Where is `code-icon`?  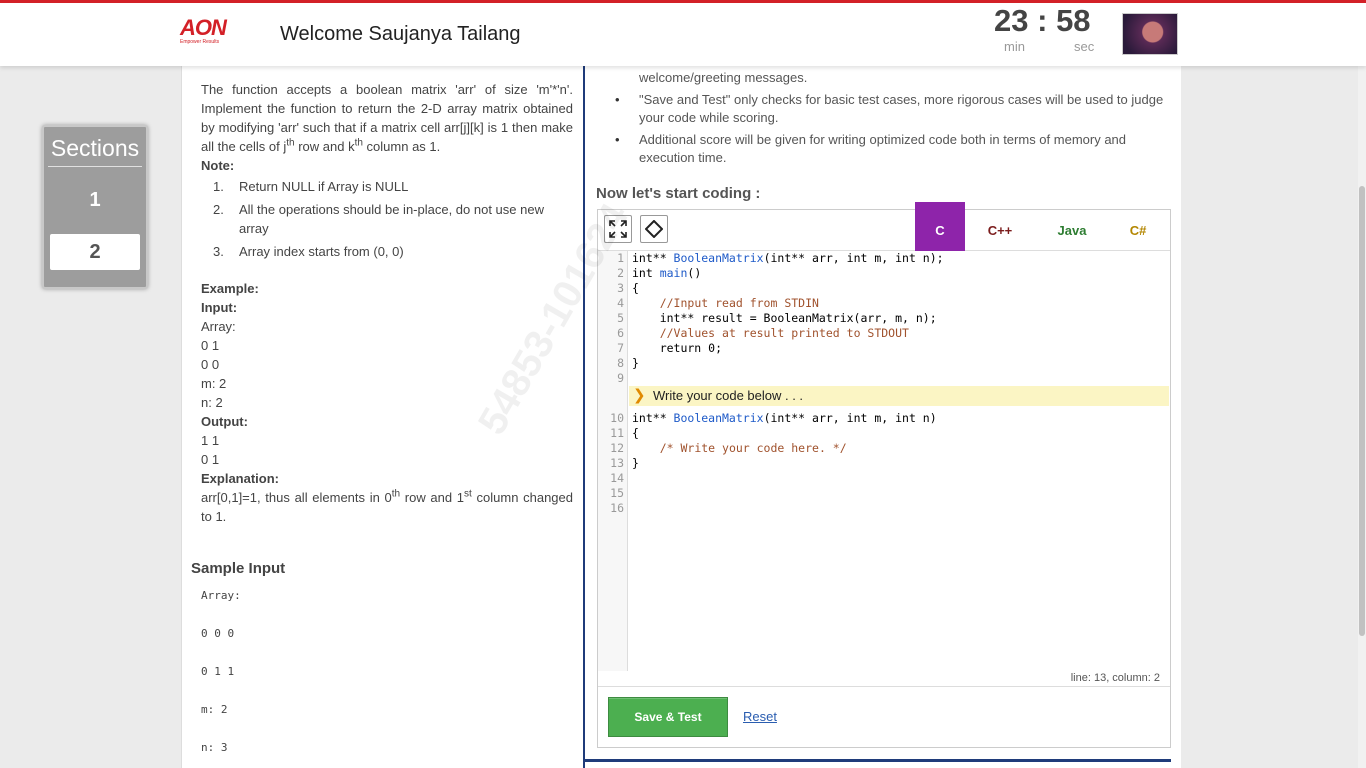 code-icon is located at coordinates (654, 229).